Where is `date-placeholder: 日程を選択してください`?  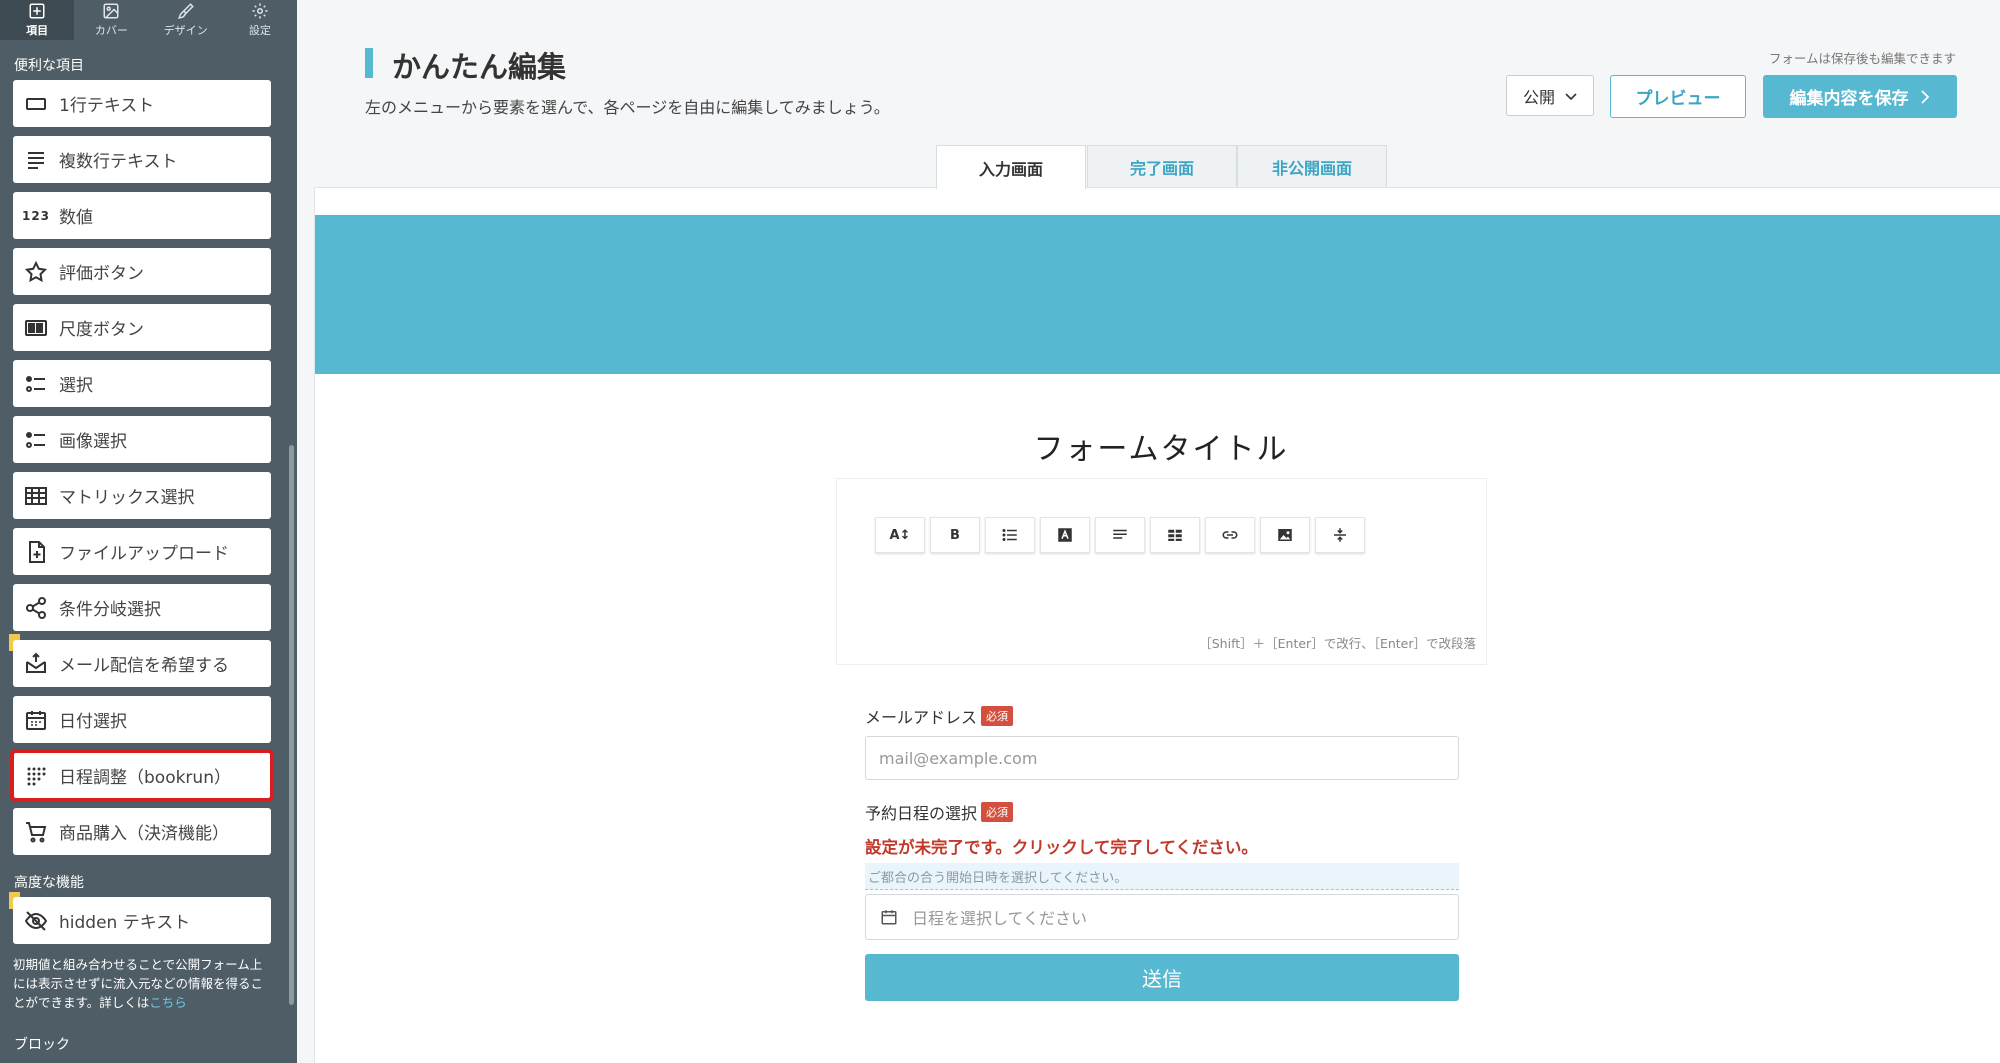 date-placeholder: 日程を選択してください is located at coordinates (1000, 918).